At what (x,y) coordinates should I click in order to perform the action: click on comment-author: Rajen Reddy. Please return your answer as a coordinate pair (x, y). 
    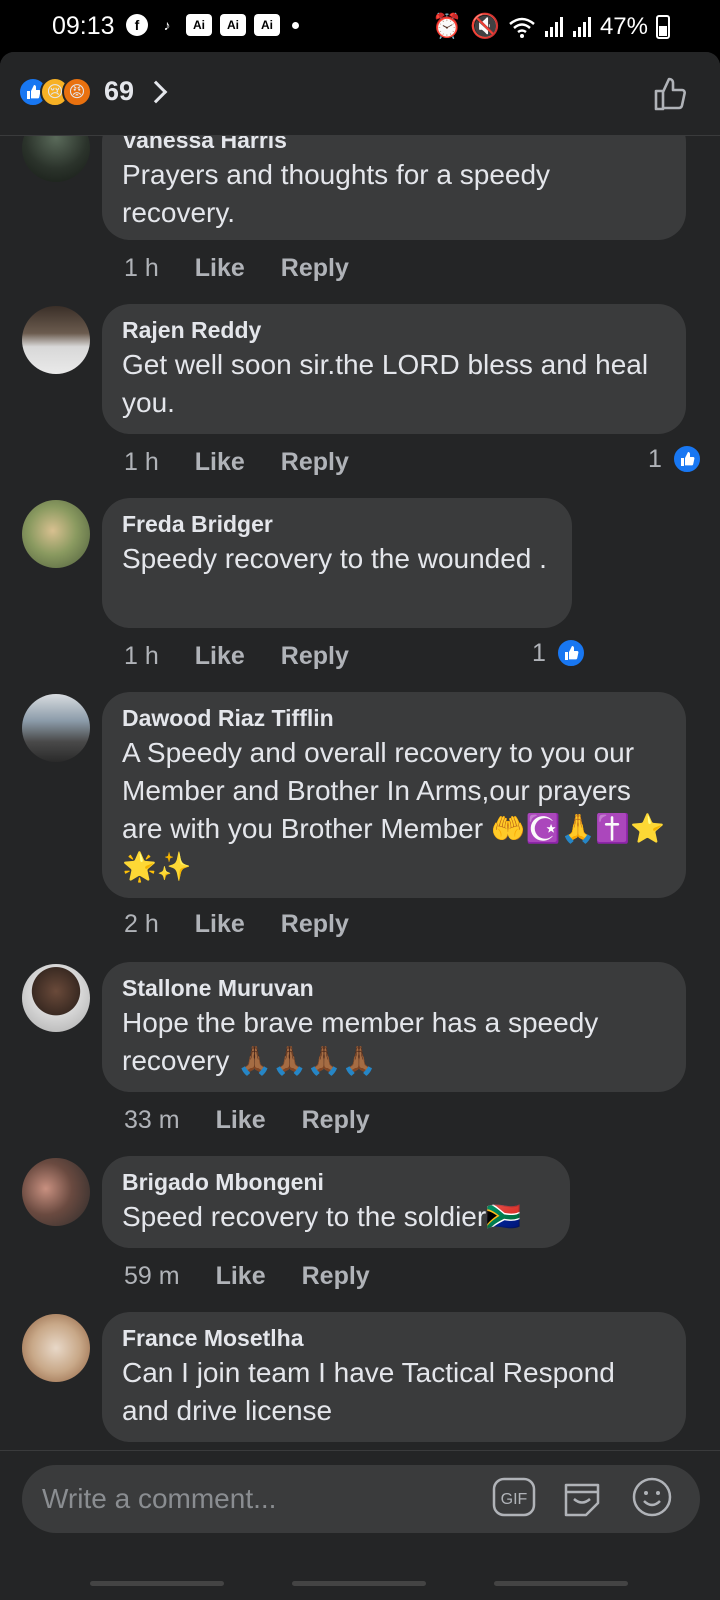
    Looking at the image, I should click on (394, 330).